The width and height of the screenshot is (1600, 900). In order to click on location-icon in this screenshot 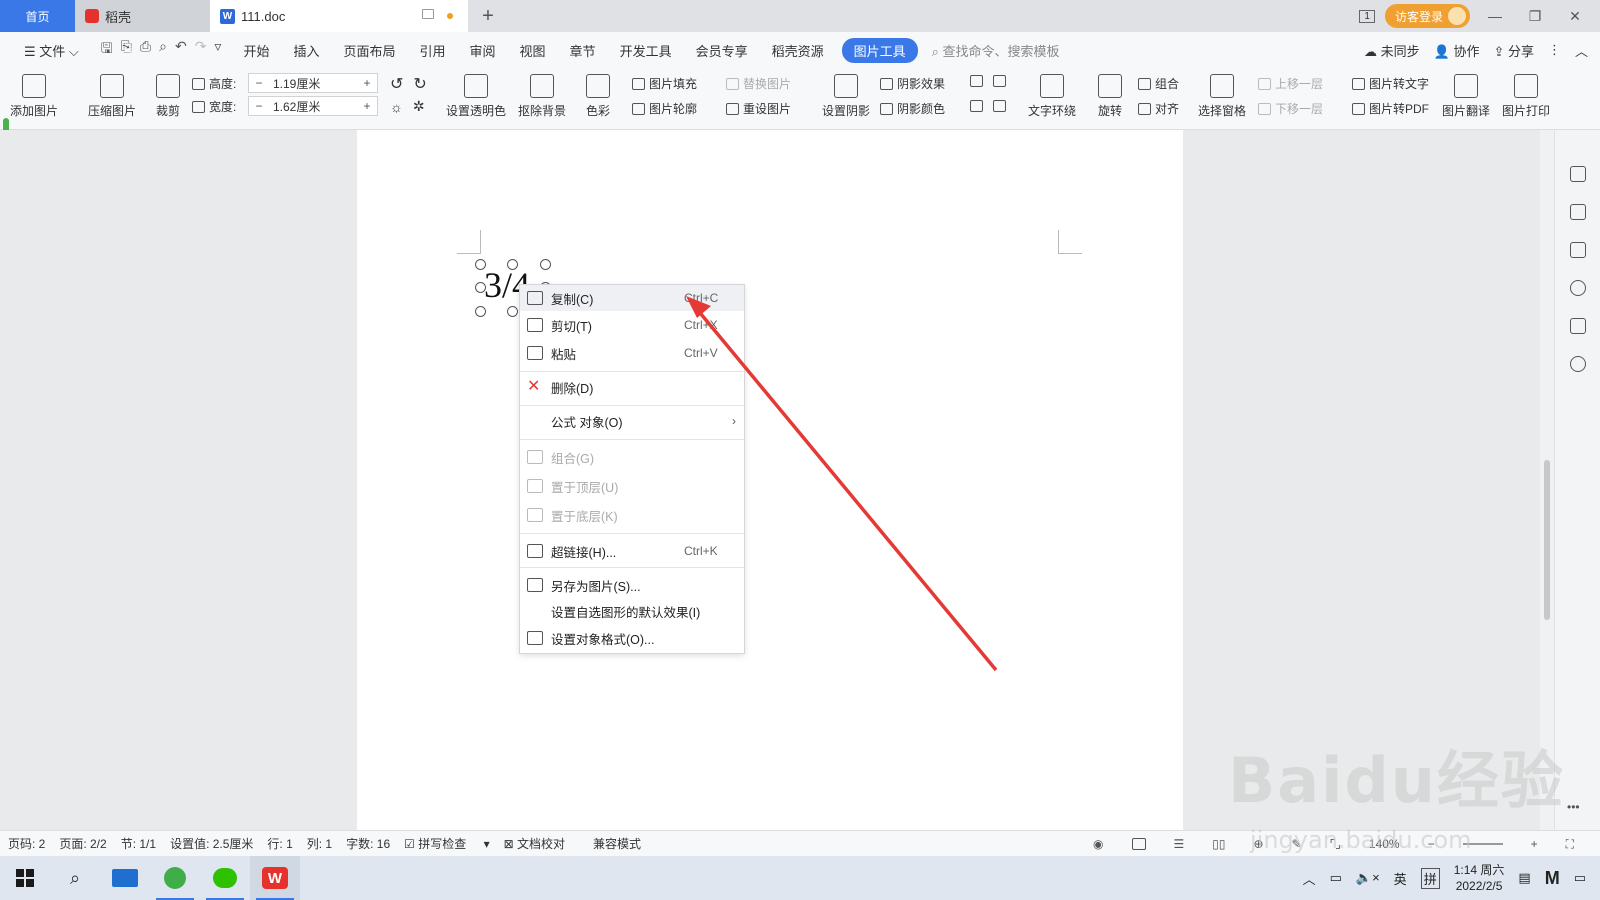, I will do `click(1578, 364)`.